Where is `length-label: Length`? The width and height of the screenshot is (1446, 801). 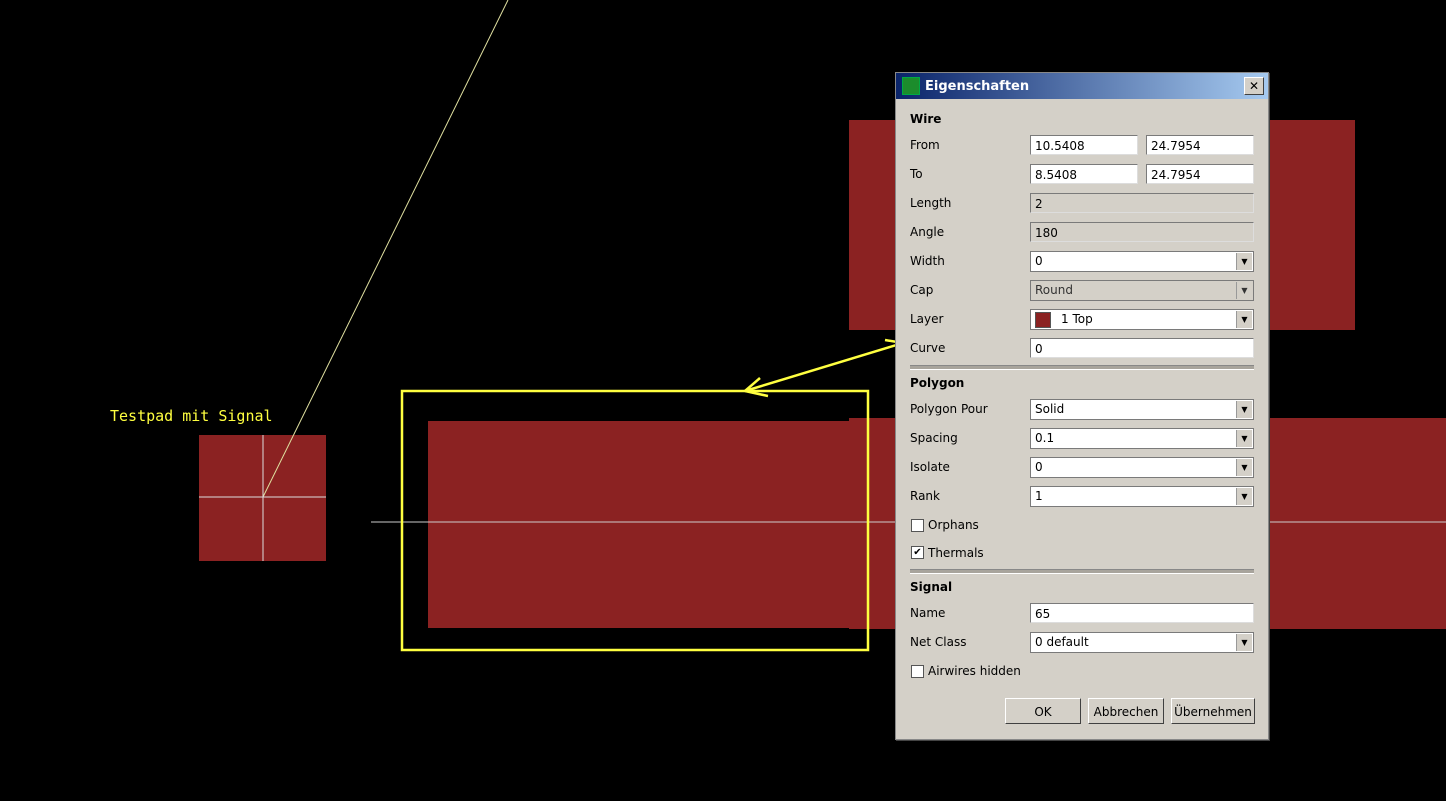 length-label: Length is located at coordinates (931, 203).